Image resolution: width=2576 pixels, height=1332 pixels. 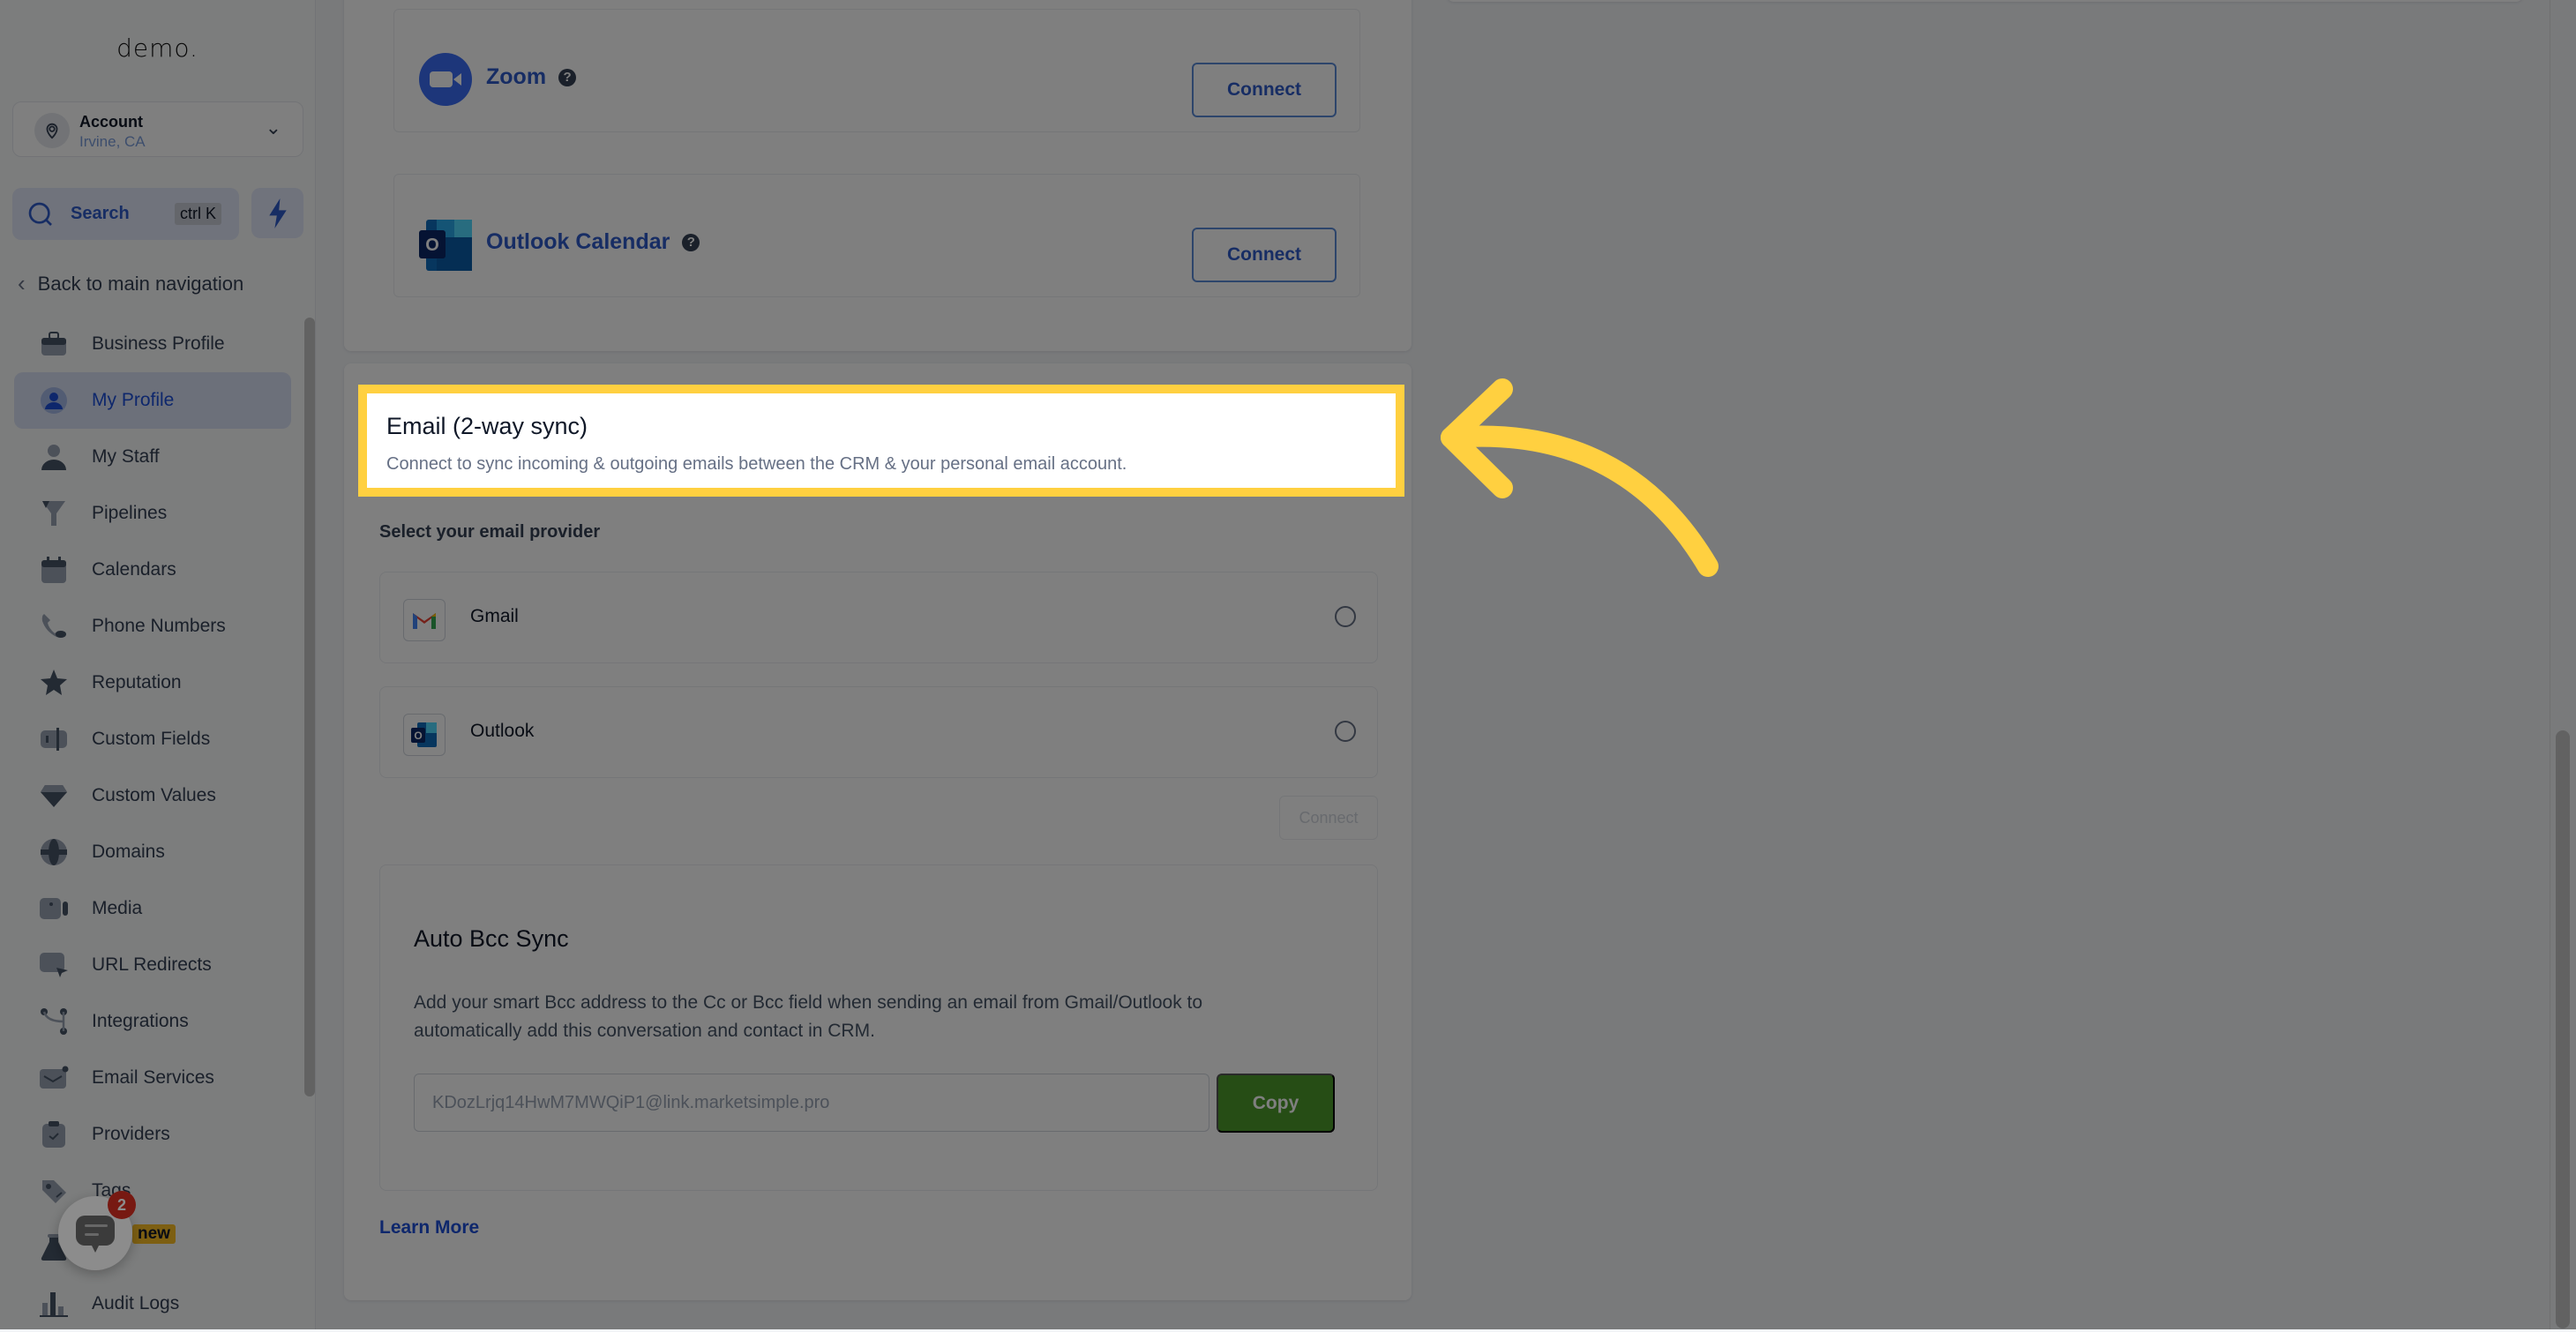 I want to click on pointer-arrow-icon, so click(x=1580, y=478).